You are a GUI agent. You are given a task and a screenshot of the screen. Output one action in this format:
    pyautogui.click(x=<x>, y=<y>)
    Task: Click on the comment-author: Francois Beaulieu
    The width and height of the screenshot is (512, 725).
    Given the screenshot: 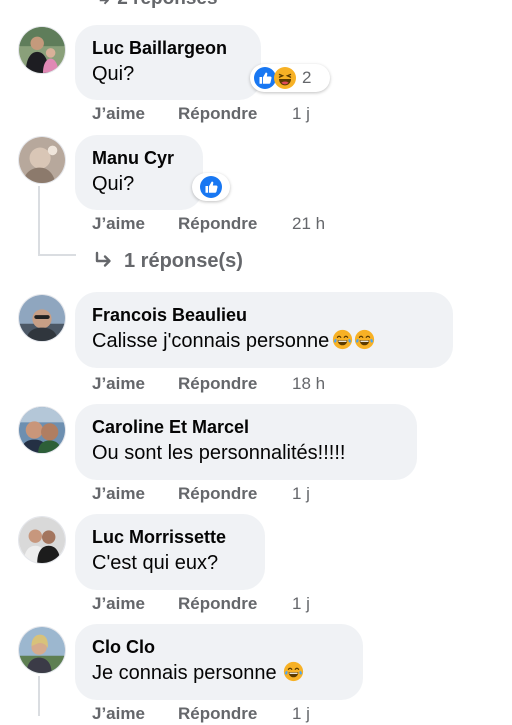 What is the action you would take?
    pyautogui.click(x=264, y=315)
    